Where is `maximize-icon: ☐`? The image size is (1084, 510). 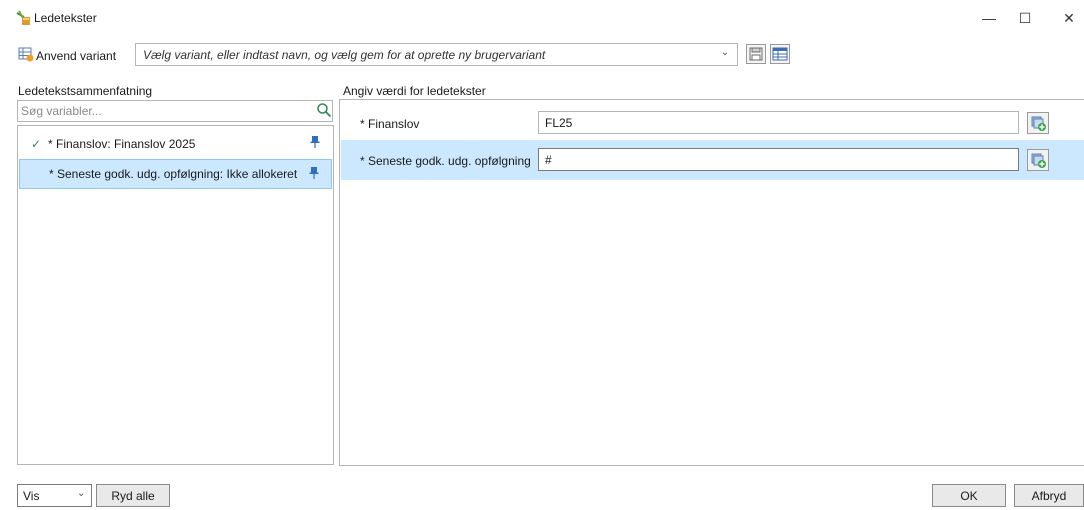 maximize-icon: ☐ is located at coordinates (1025, 17).